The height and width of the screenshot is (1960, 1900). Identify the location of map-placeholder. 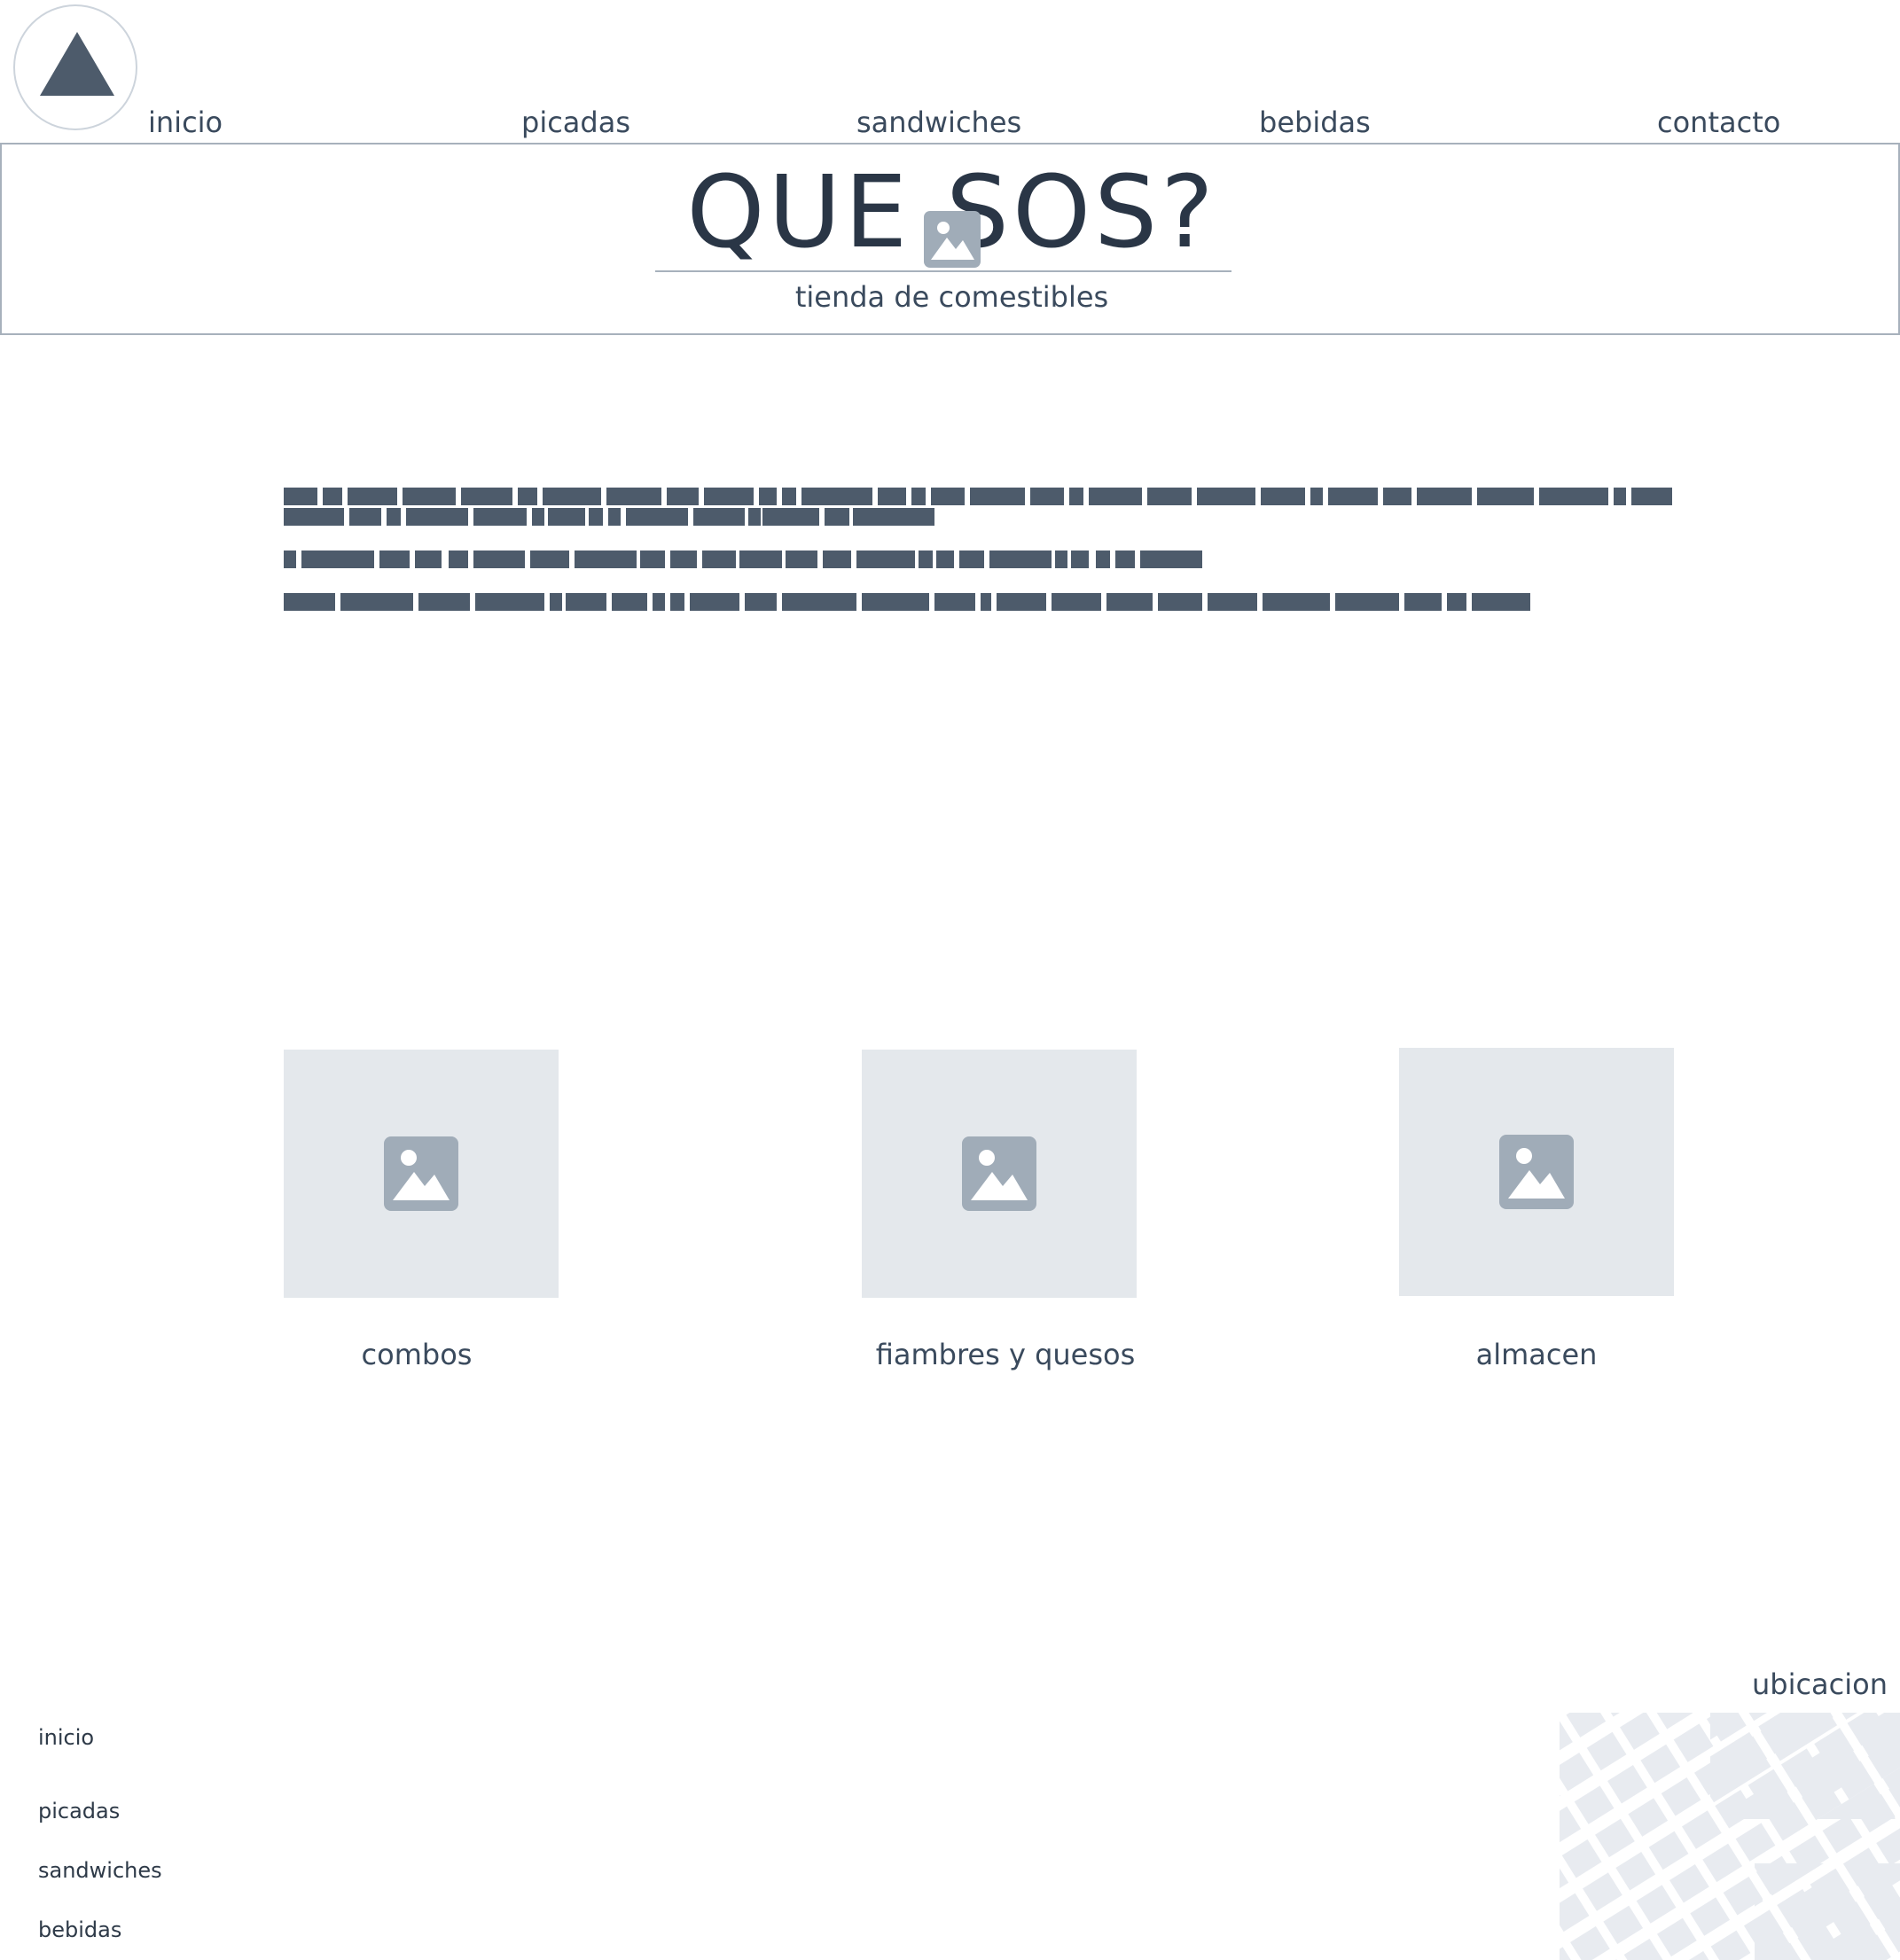
(1730, 1836).